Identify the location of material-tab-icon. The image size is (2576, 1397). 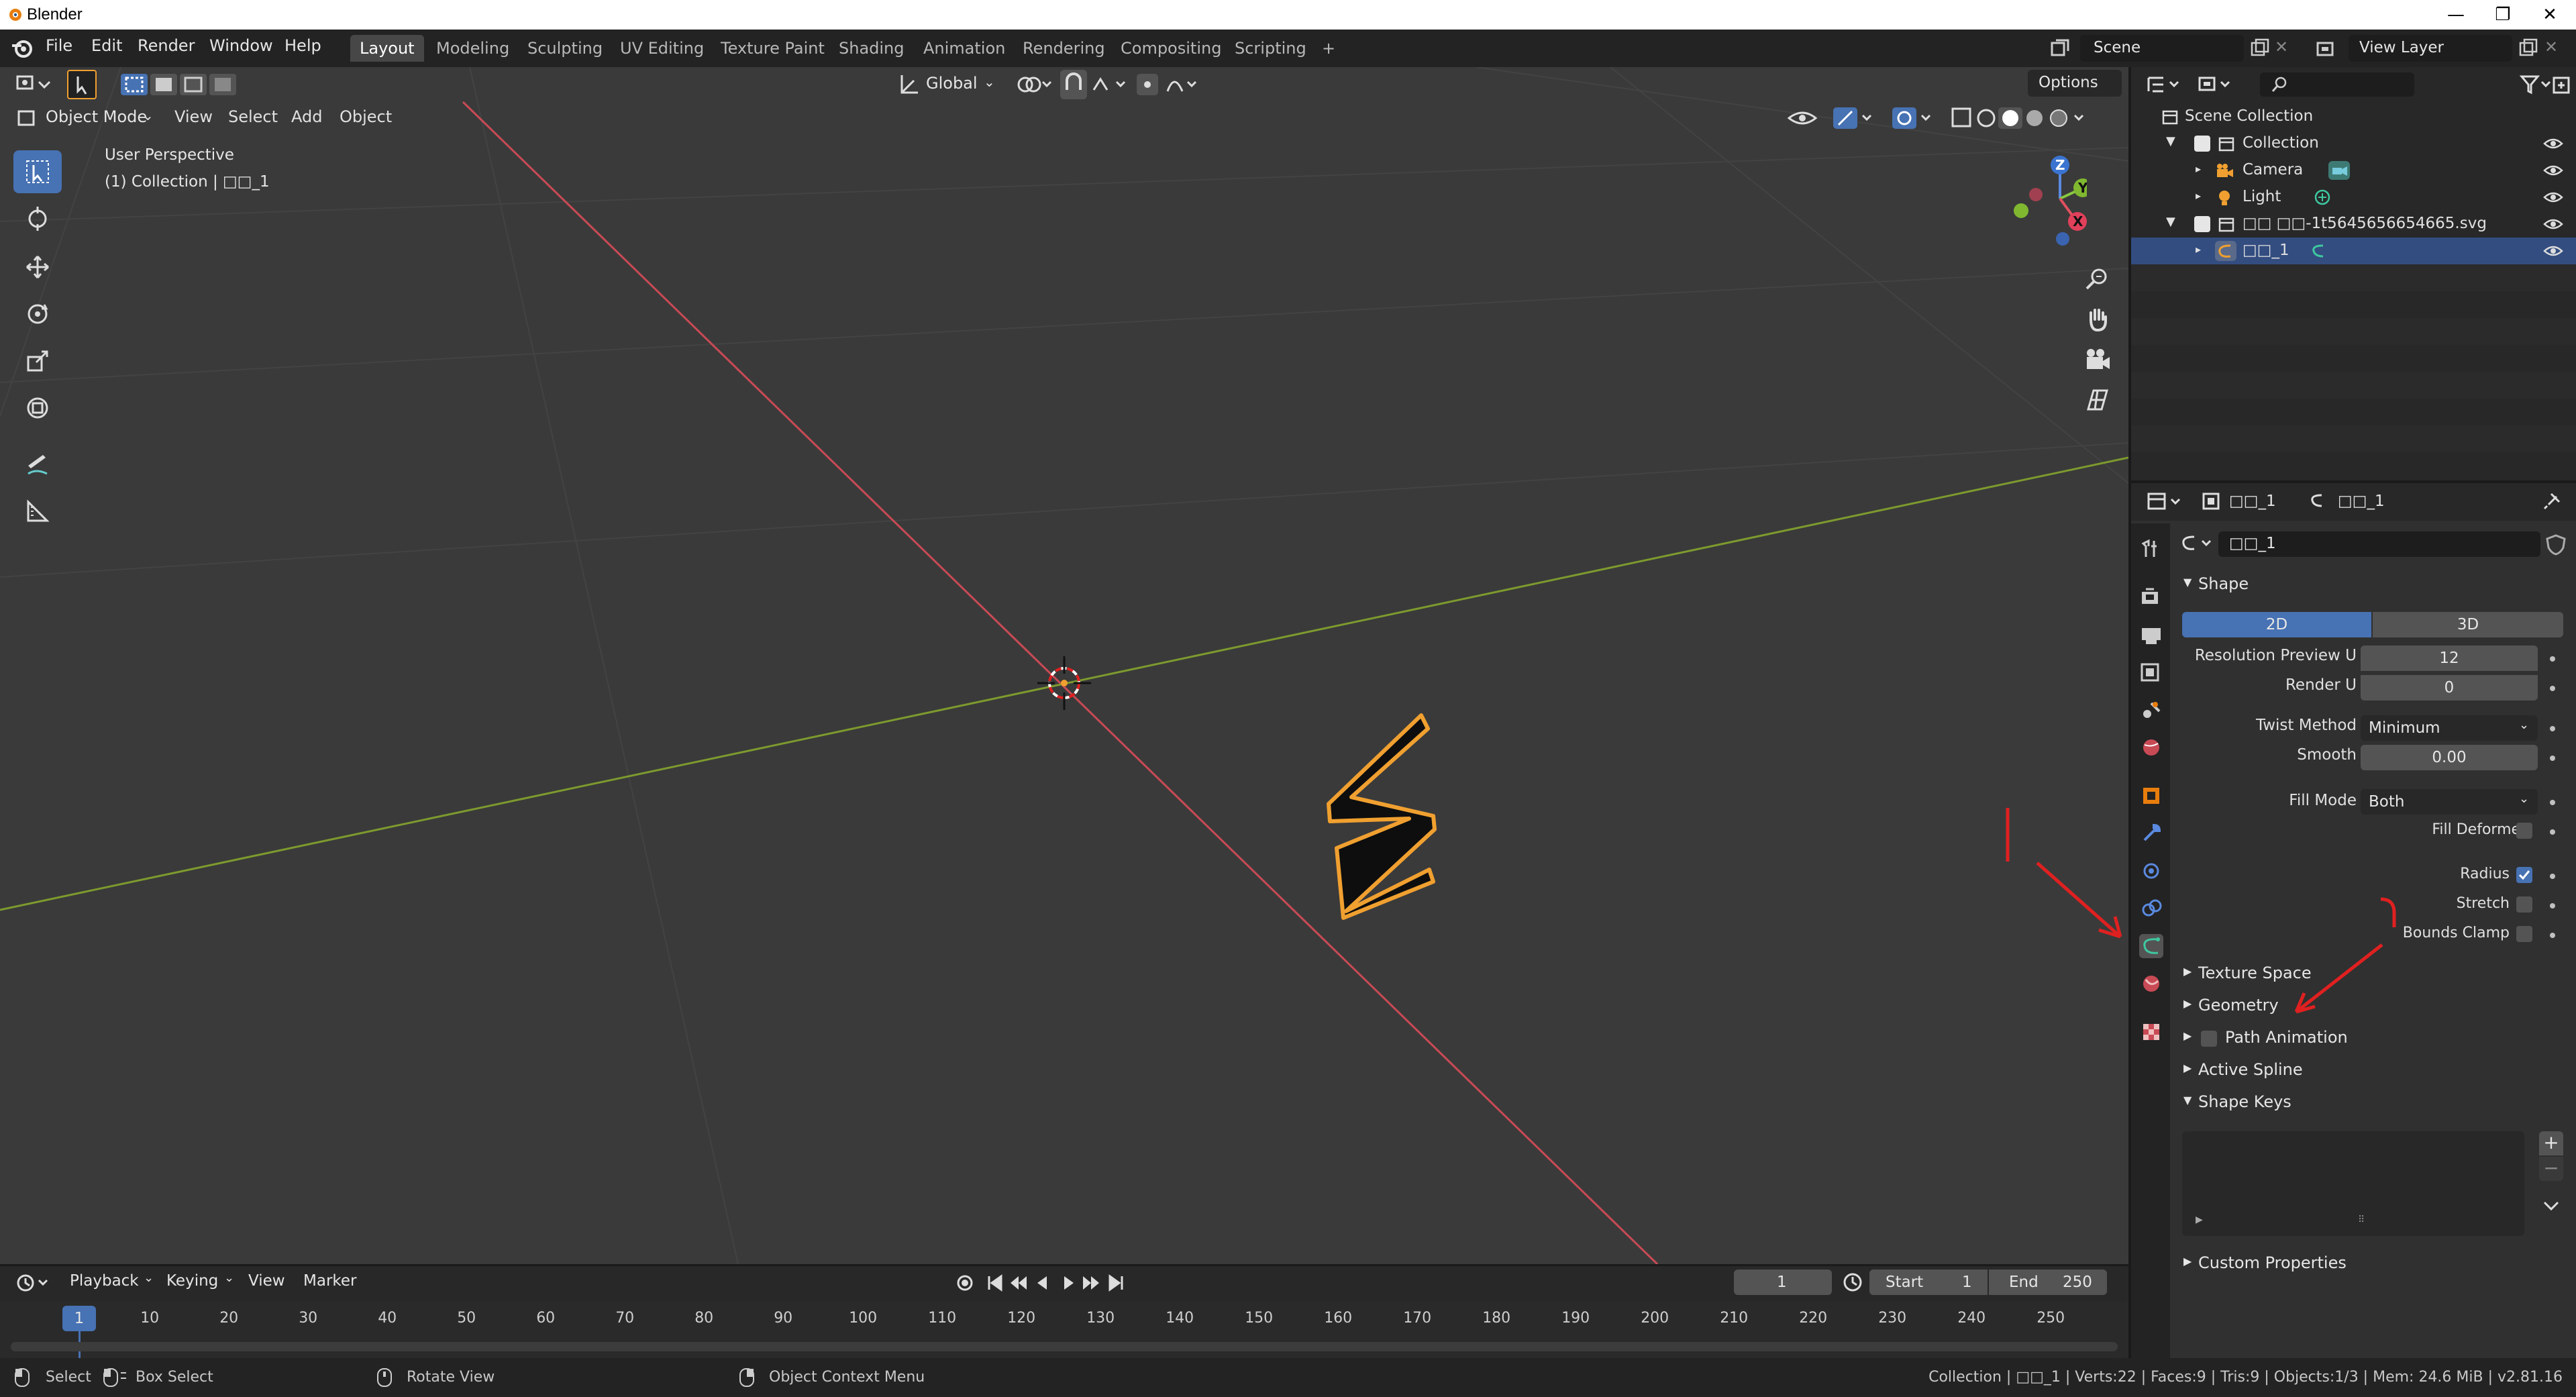
(2151, 984).